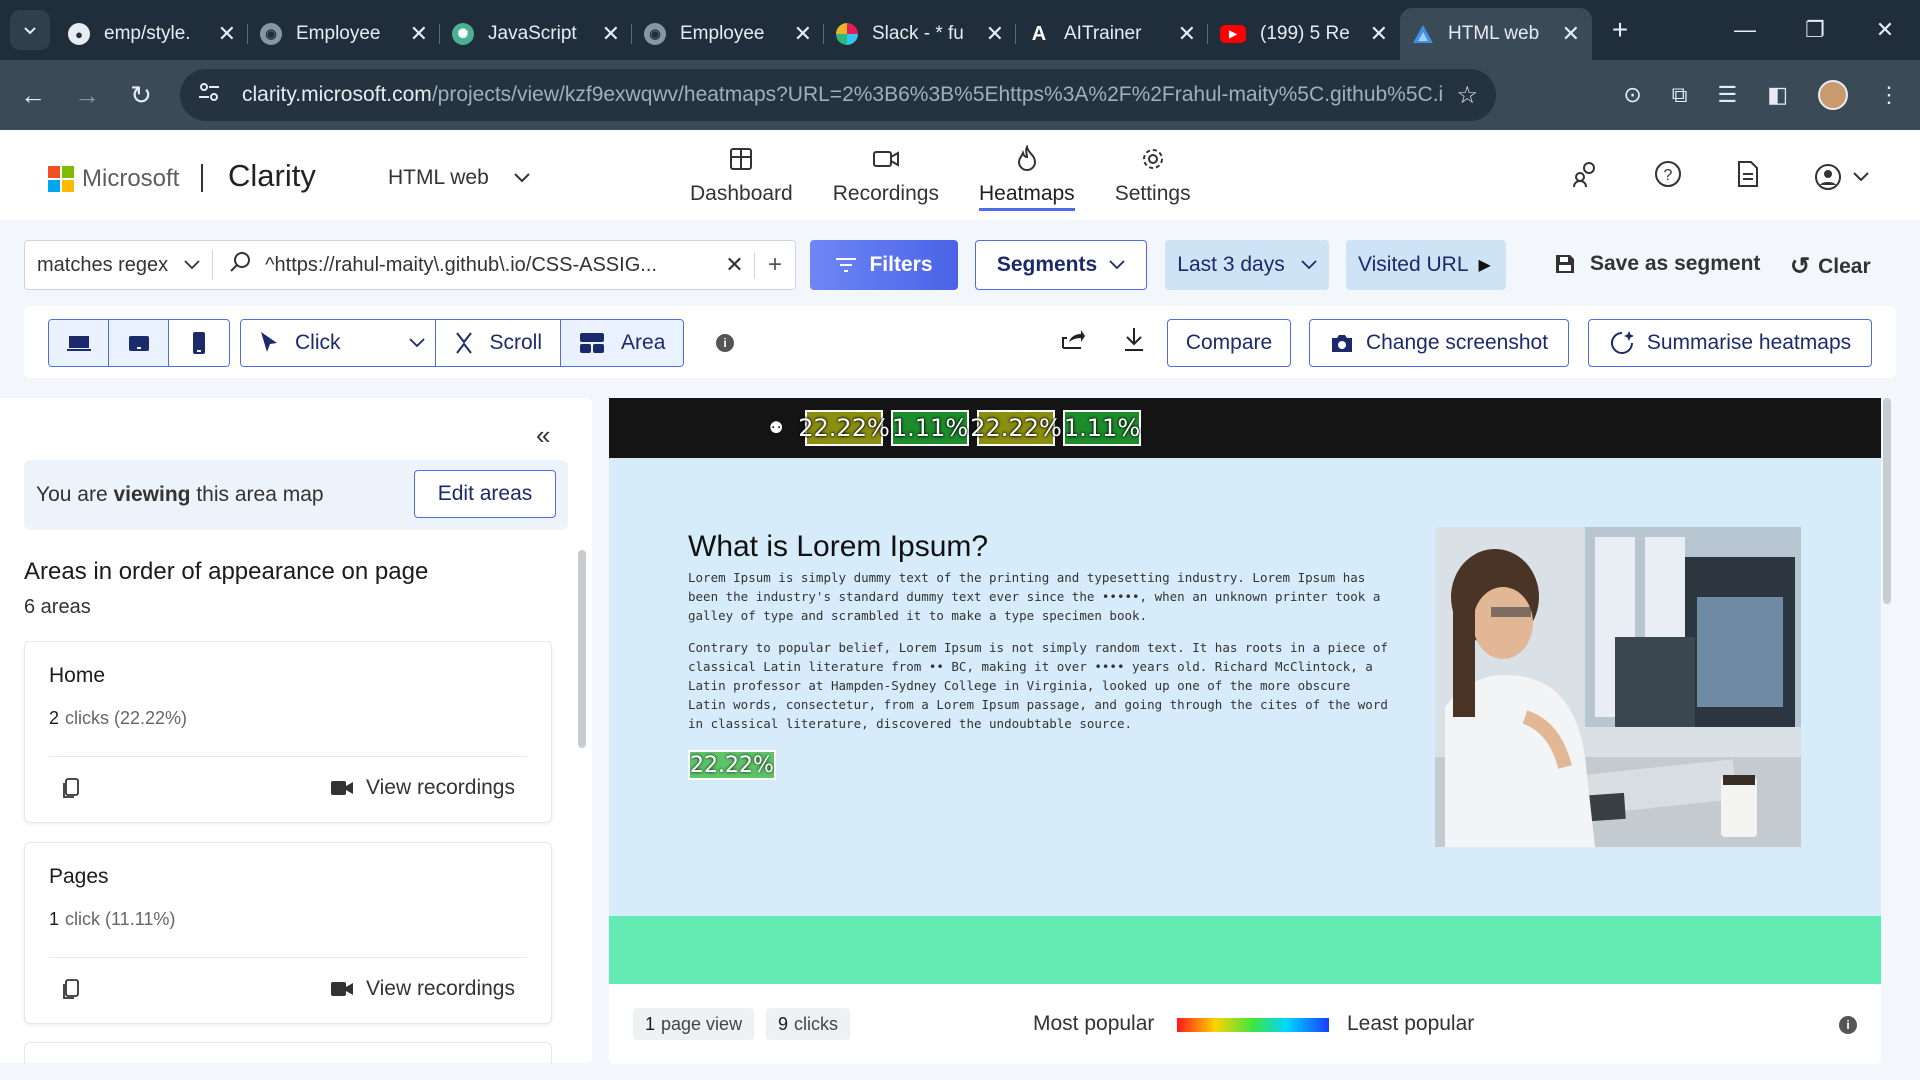  I want to click on mobile-device-button, so click(199, 343).